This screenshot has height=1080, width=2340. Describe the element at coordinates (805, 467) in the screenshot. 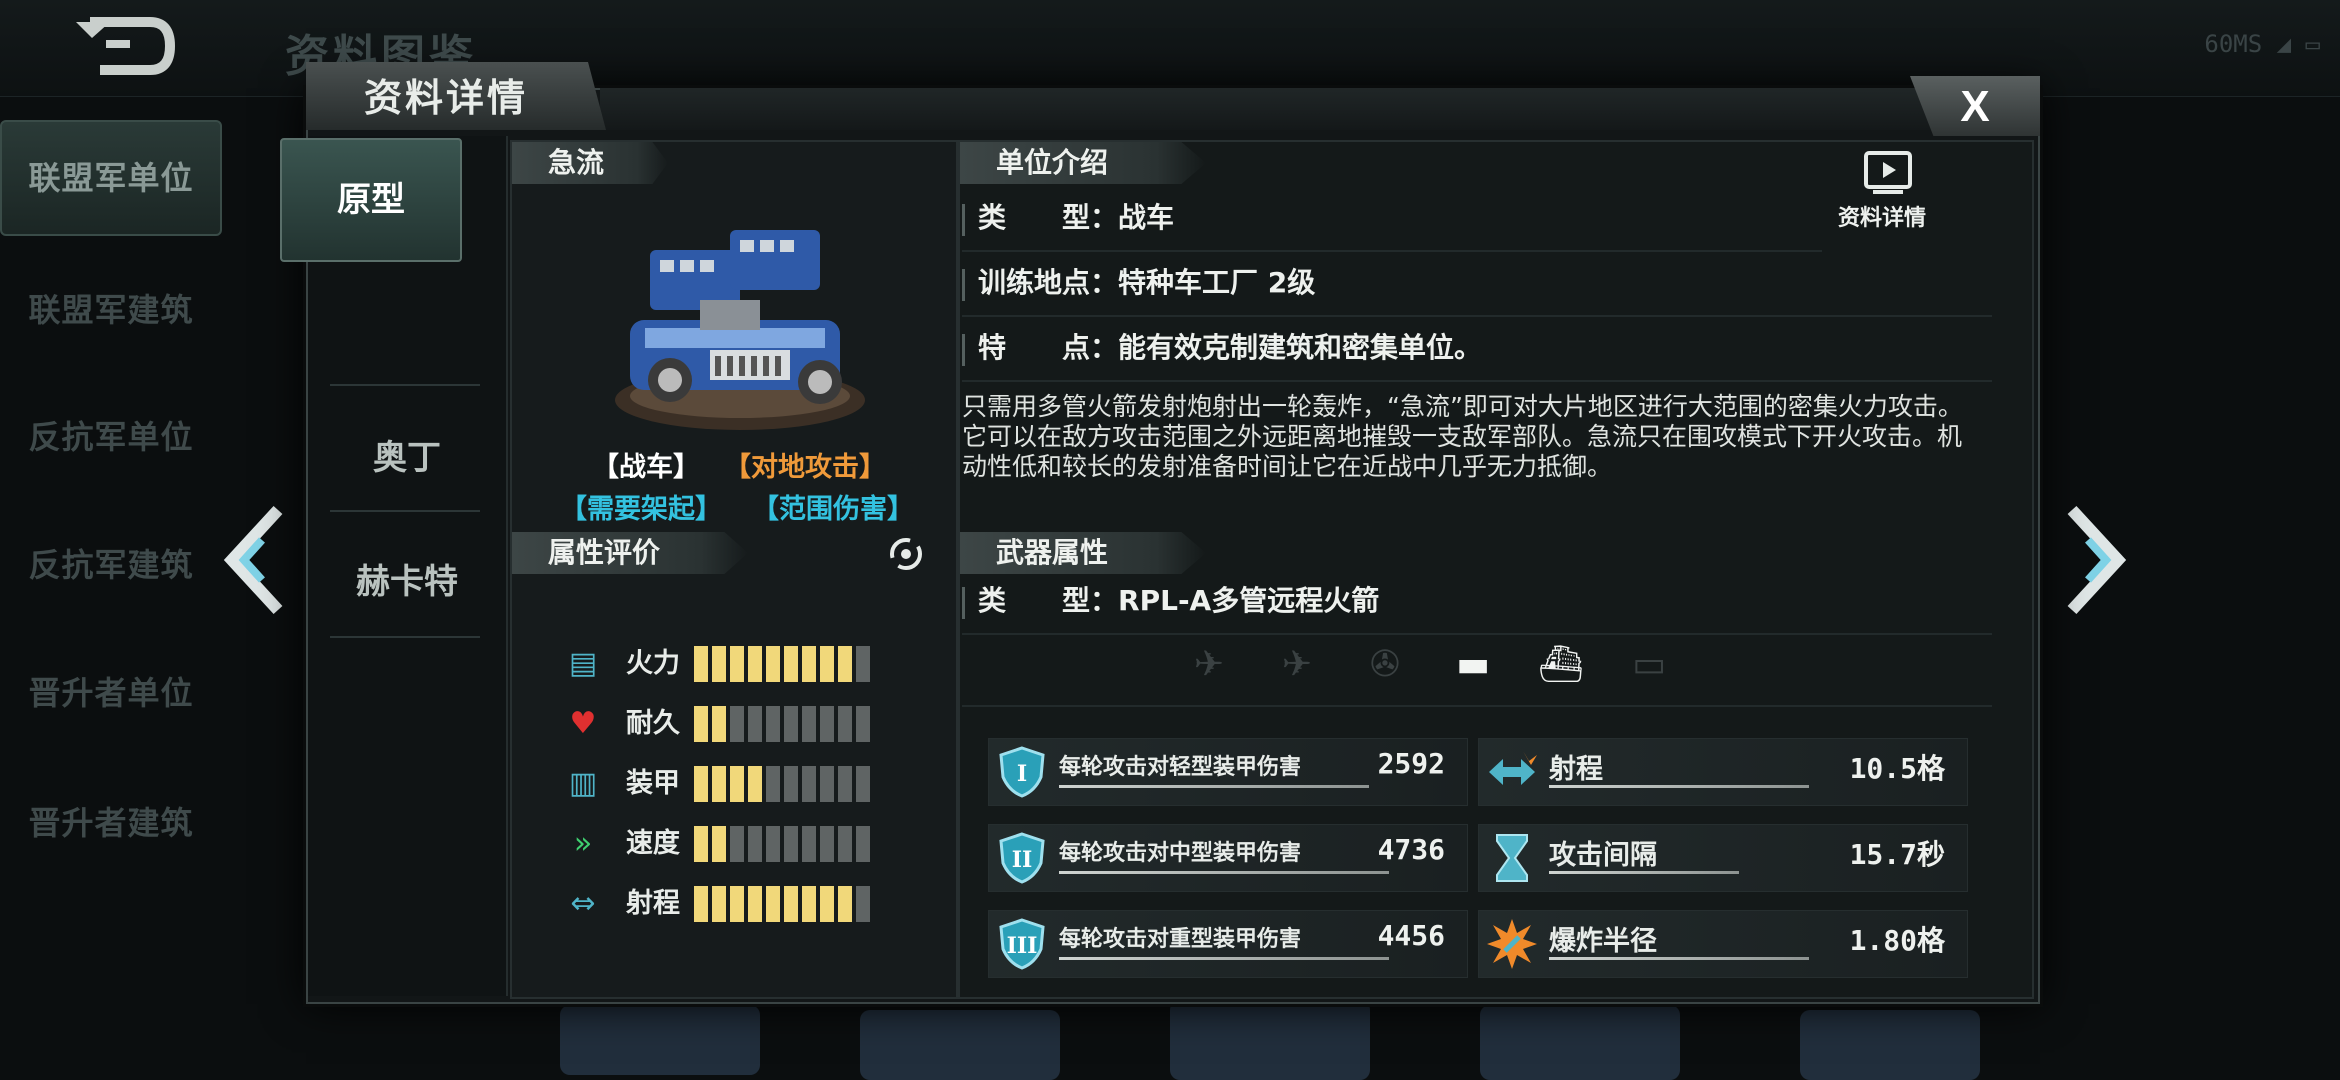

I see `tag-ground-attack: 【对地攻击】` at that location.